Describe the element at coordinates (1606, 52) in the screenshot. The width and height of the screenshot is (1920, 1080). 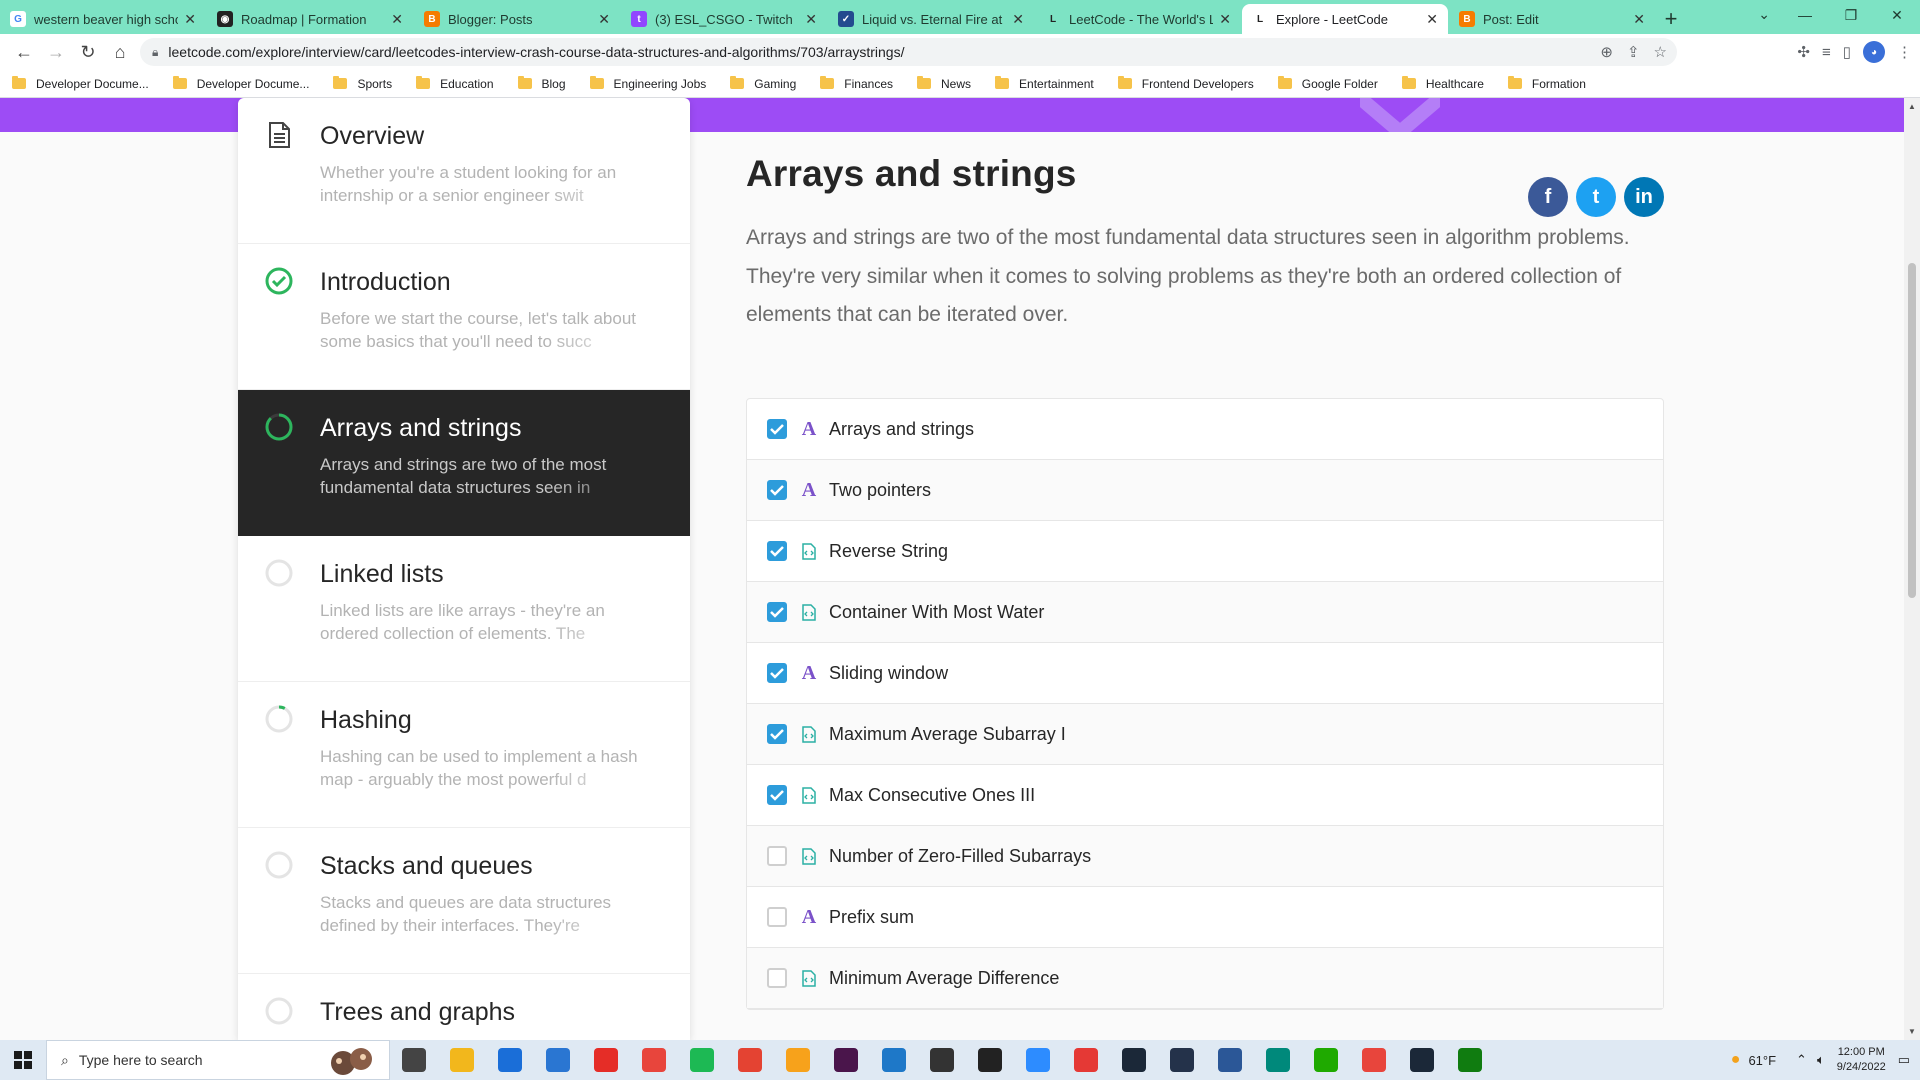
I see `zoom-icon: ⊕` at that location.